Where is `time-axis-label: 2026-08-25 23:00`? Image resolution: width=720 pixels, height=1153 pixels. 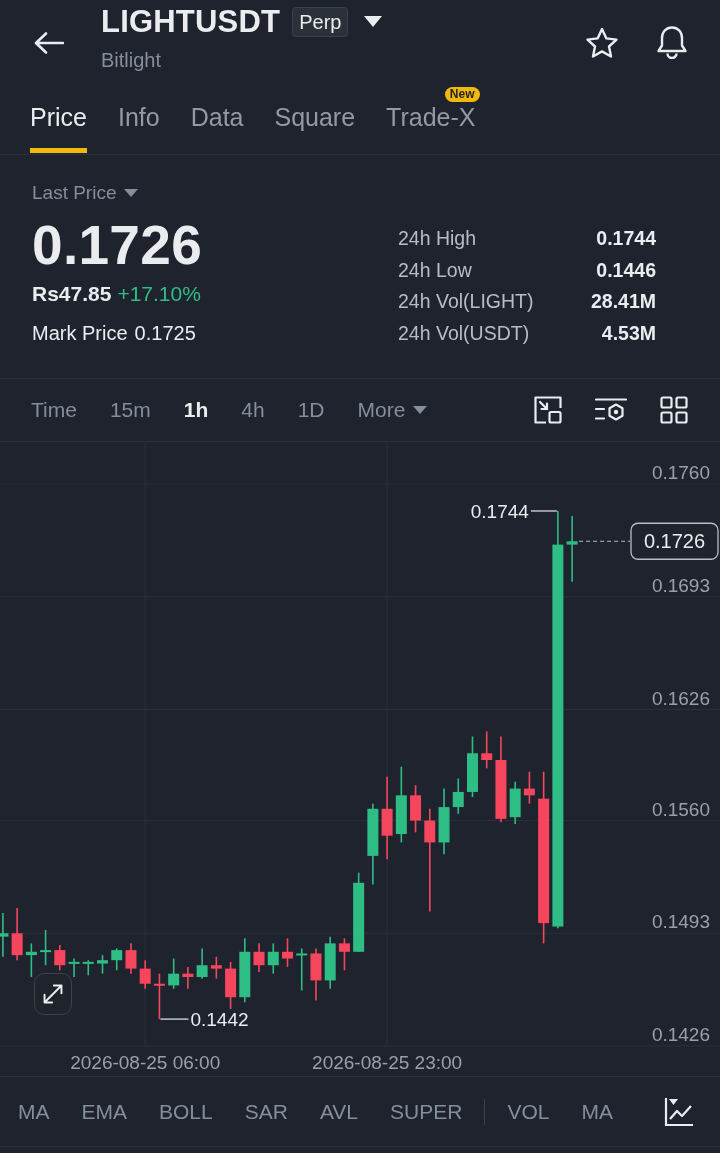 time-axis-label: 2026-08-25 23:00 is located at coordinates (387, 1062).